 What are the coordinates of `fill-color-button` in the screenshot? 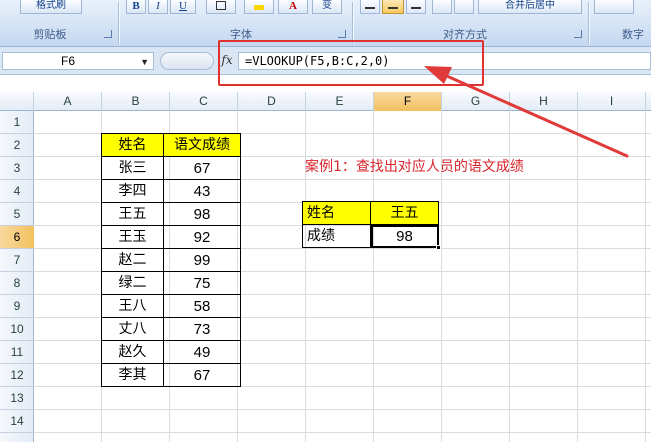 It's located at (259, 7).